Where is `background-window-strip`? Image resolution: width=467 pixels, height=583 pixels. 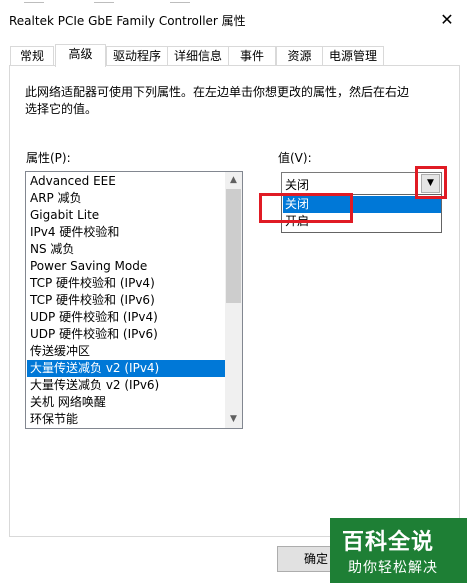
background-window-strip is located at coordinates (233, 4).